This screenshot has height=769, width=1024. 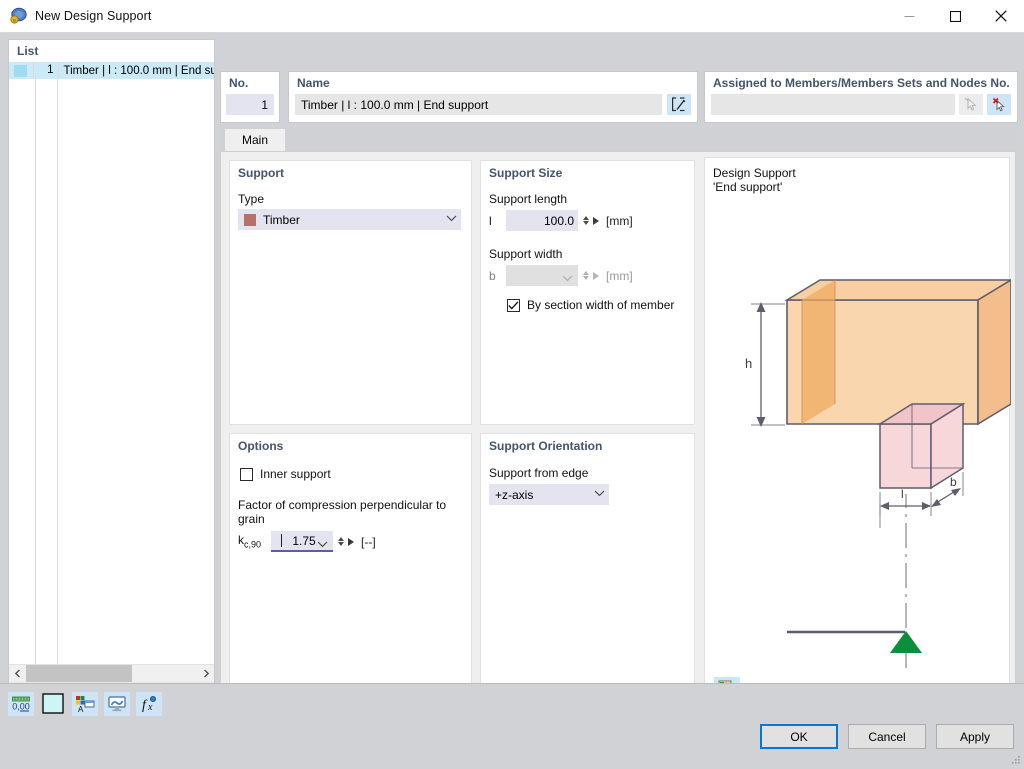 What do you see at coordinates (799, 736) in the screenshot?
I see `ok-button: OK` at bounding box center [799, 736].